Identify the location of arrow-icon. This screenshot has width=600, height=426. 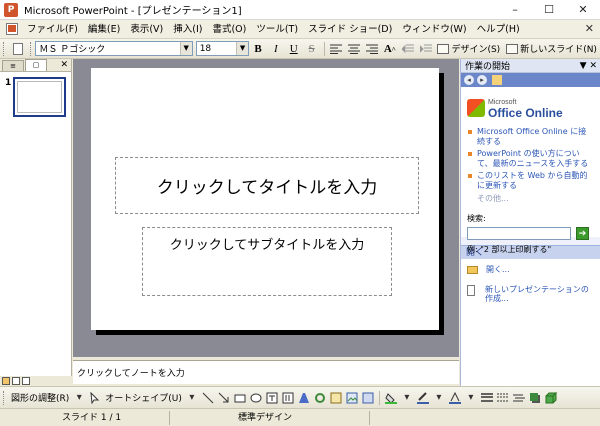
(224, 398).